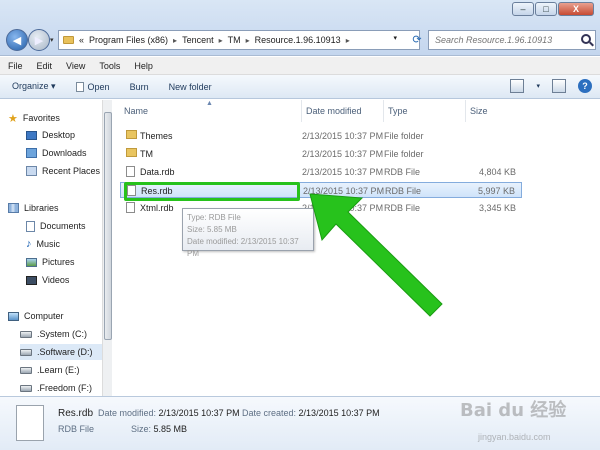 The height and width of the screenshot is (450, 600). Describe the element at coordinates (50, 262) in the screenshot. I see `sidebar-item-pictures: Pictures` at that location.